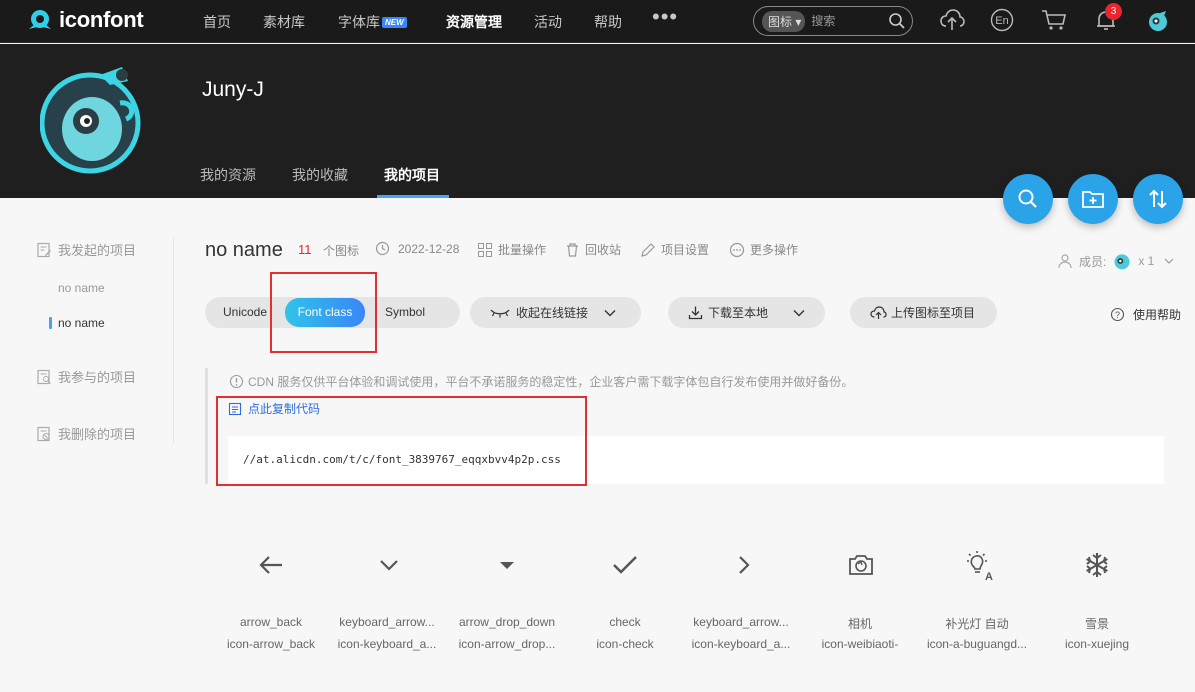 The image size is (1195, 692). What do you see at coordinates (40, 19) in the screenshot?
I see `logo-icon` at bounding box center [40, 19].